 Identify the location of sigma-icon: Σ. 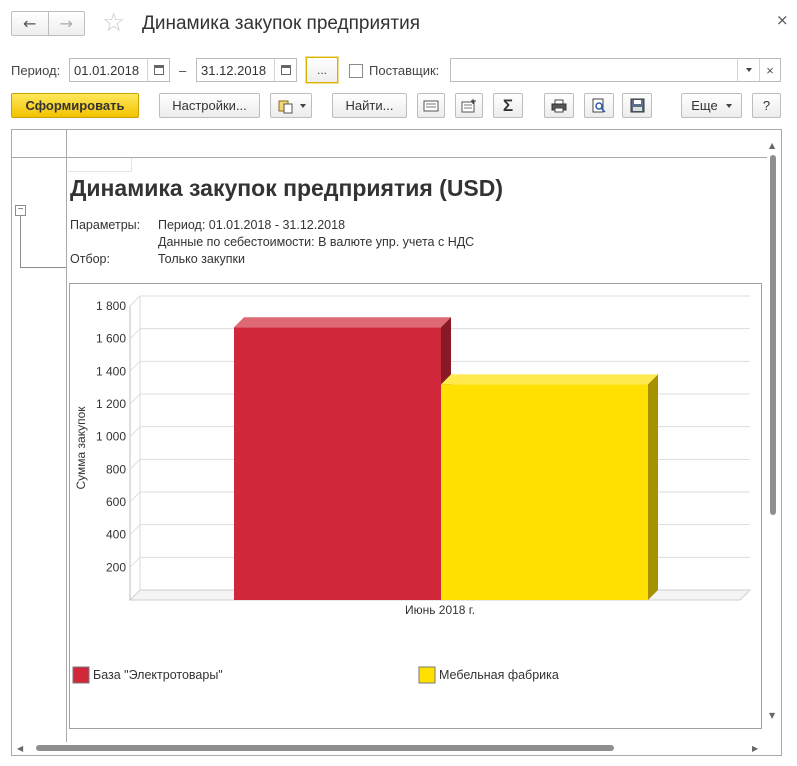
(508, 105).